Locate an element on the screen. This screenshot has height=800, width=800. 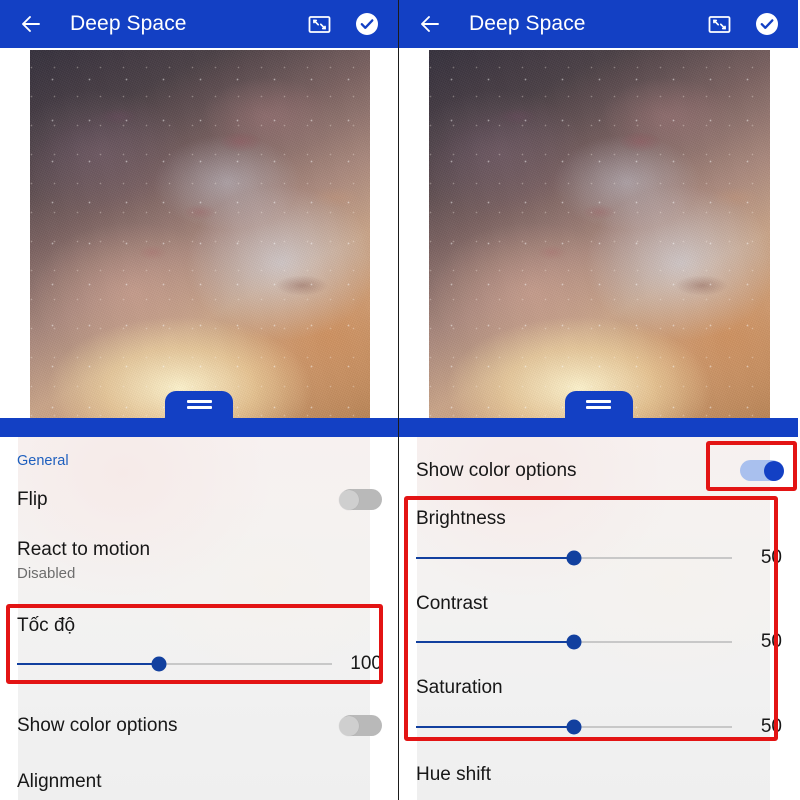
row-sub-react-to-motion: Disabled is located at coordinates (46, 573).